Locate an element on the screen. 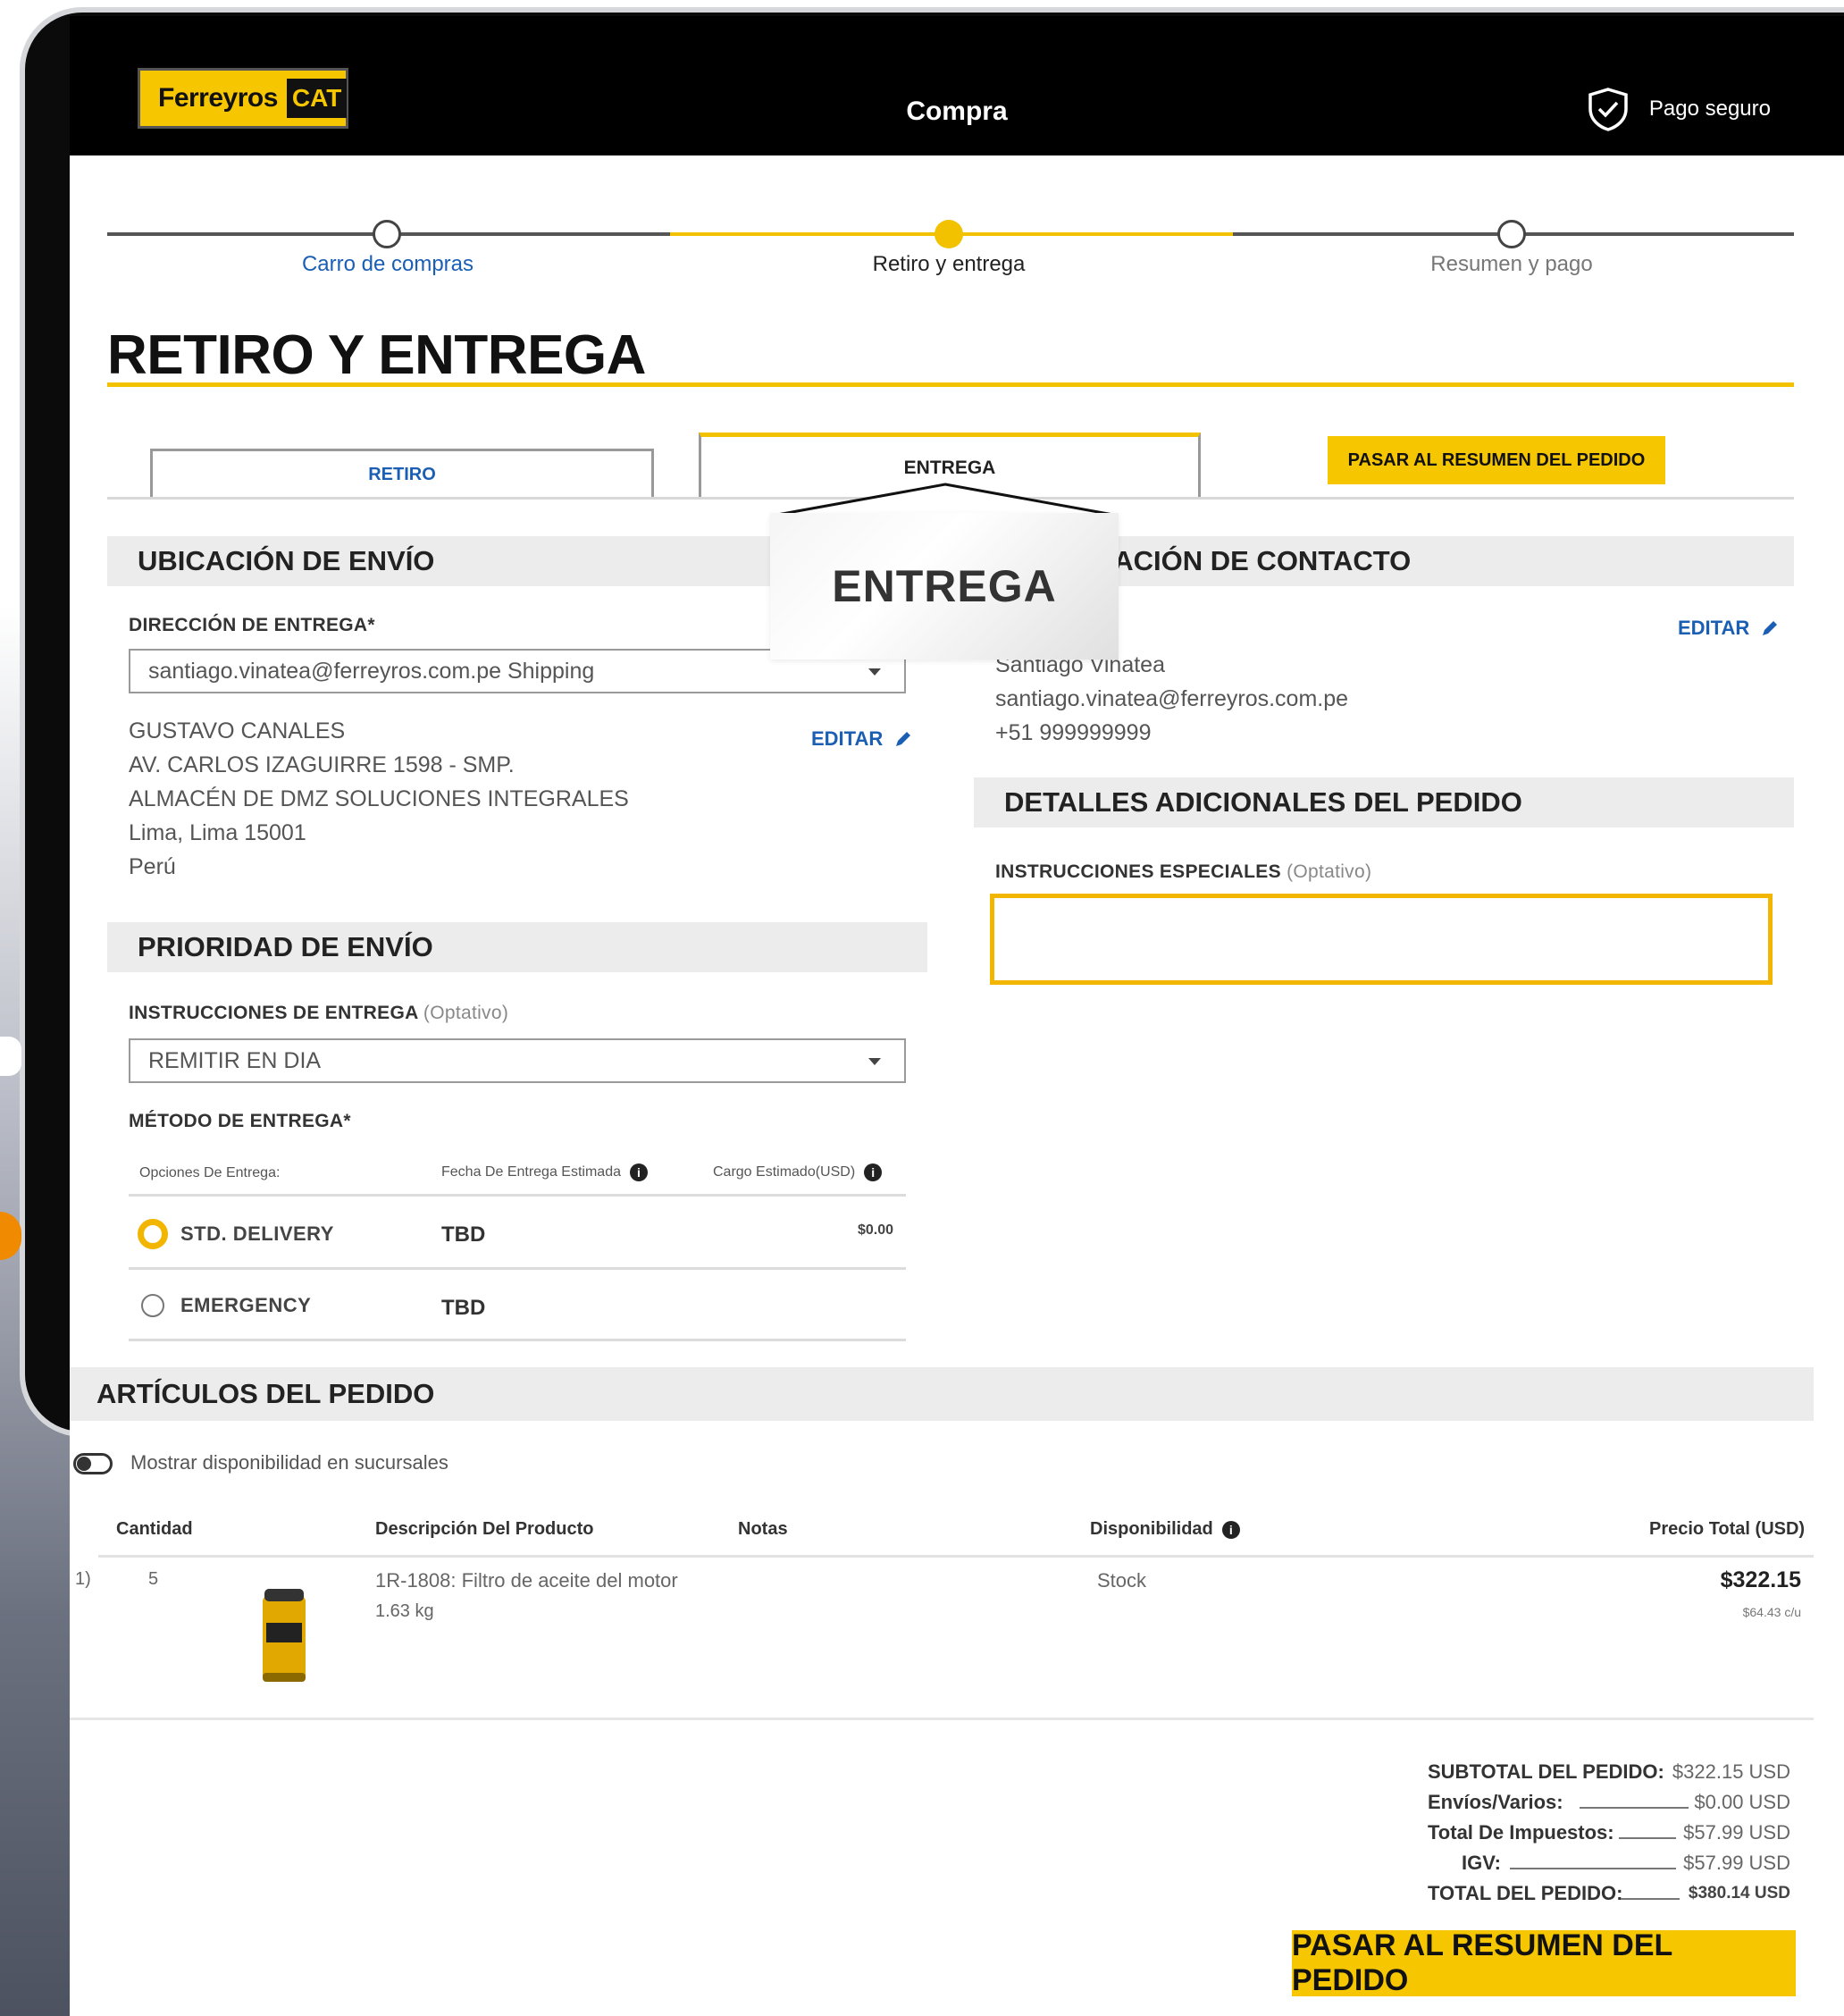 The image size is (1844, 2016). row-weight: 1.63 kg is located at coordinates (405, 1611).